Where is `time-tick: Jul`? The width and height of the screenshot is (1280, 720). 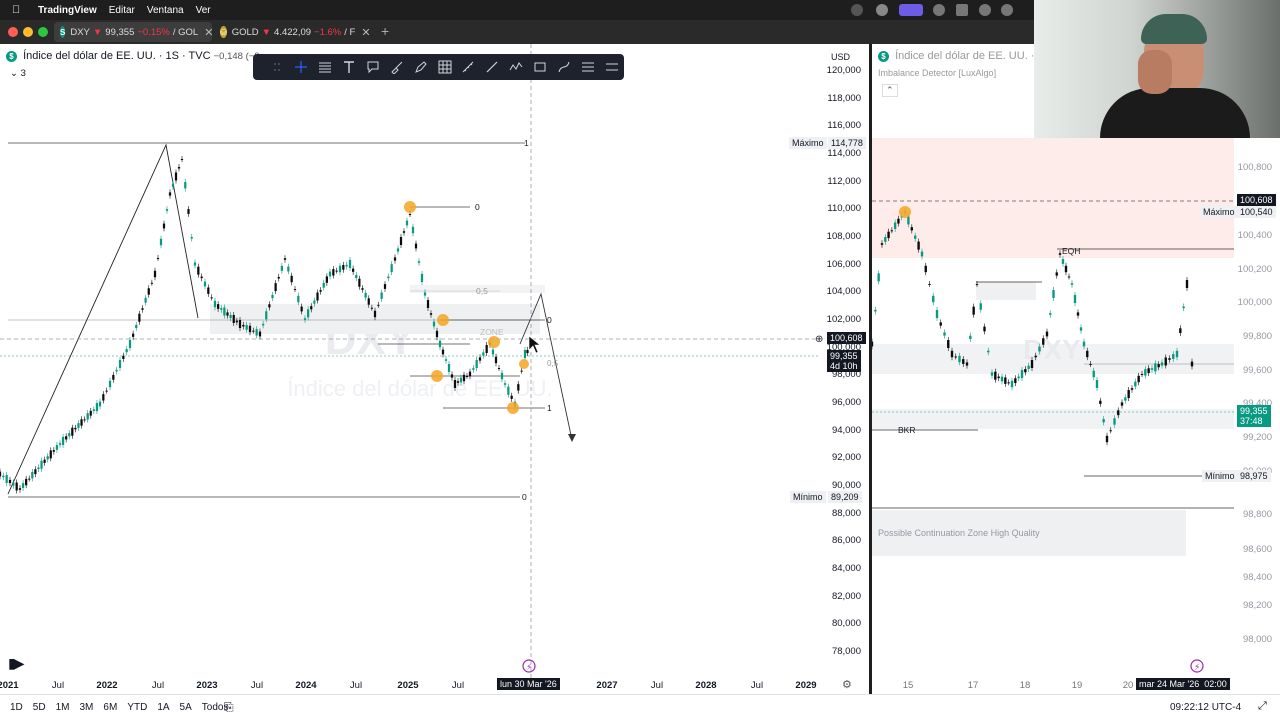 time-tick: Jul is located at coordinates (58, 685).